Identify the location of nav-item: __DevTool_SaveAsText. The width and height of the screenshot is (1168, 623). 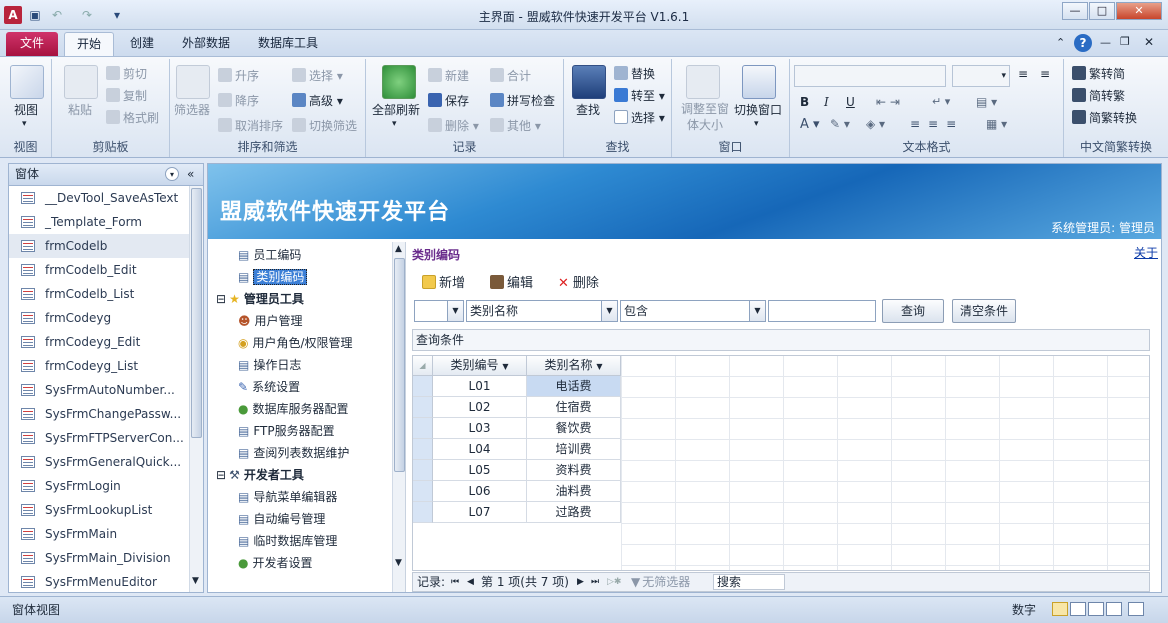
(99, 198).